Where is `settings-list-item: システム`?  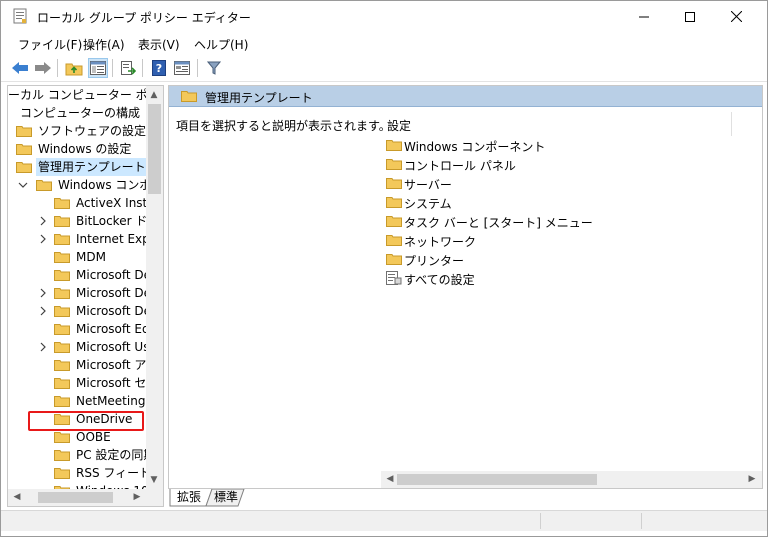 settings-list-item: システム is located at coordinates (486, 202).